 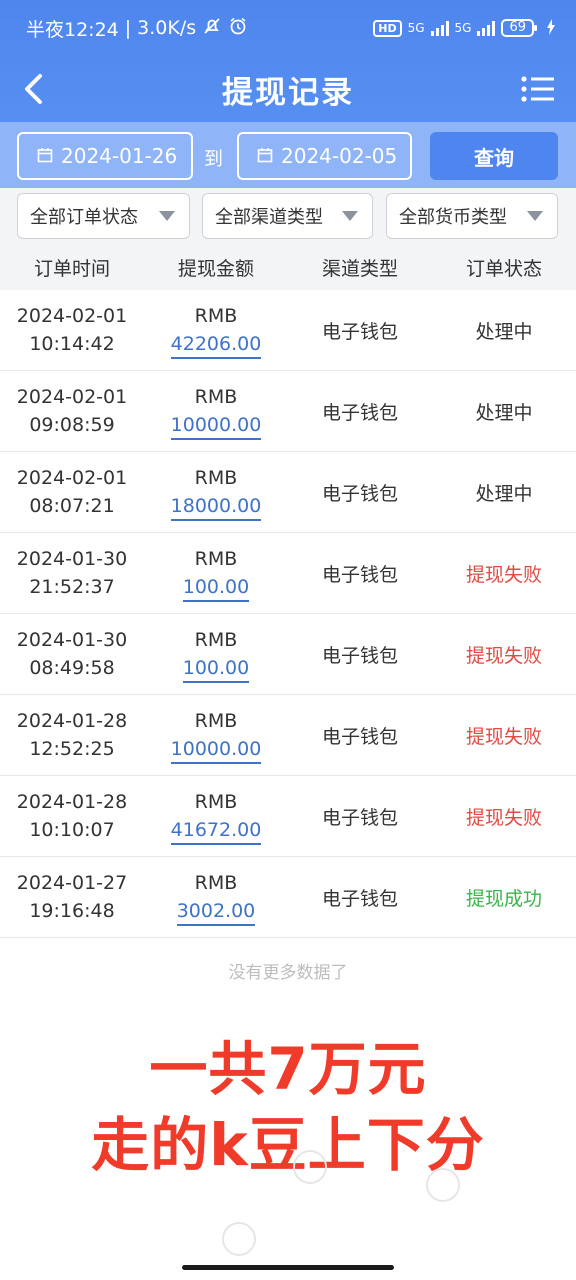 What do you see at coordinates (103, 216) in the screenshot?
I see `order-status-select: 全部订单状态` at bounding box center [103, 216].